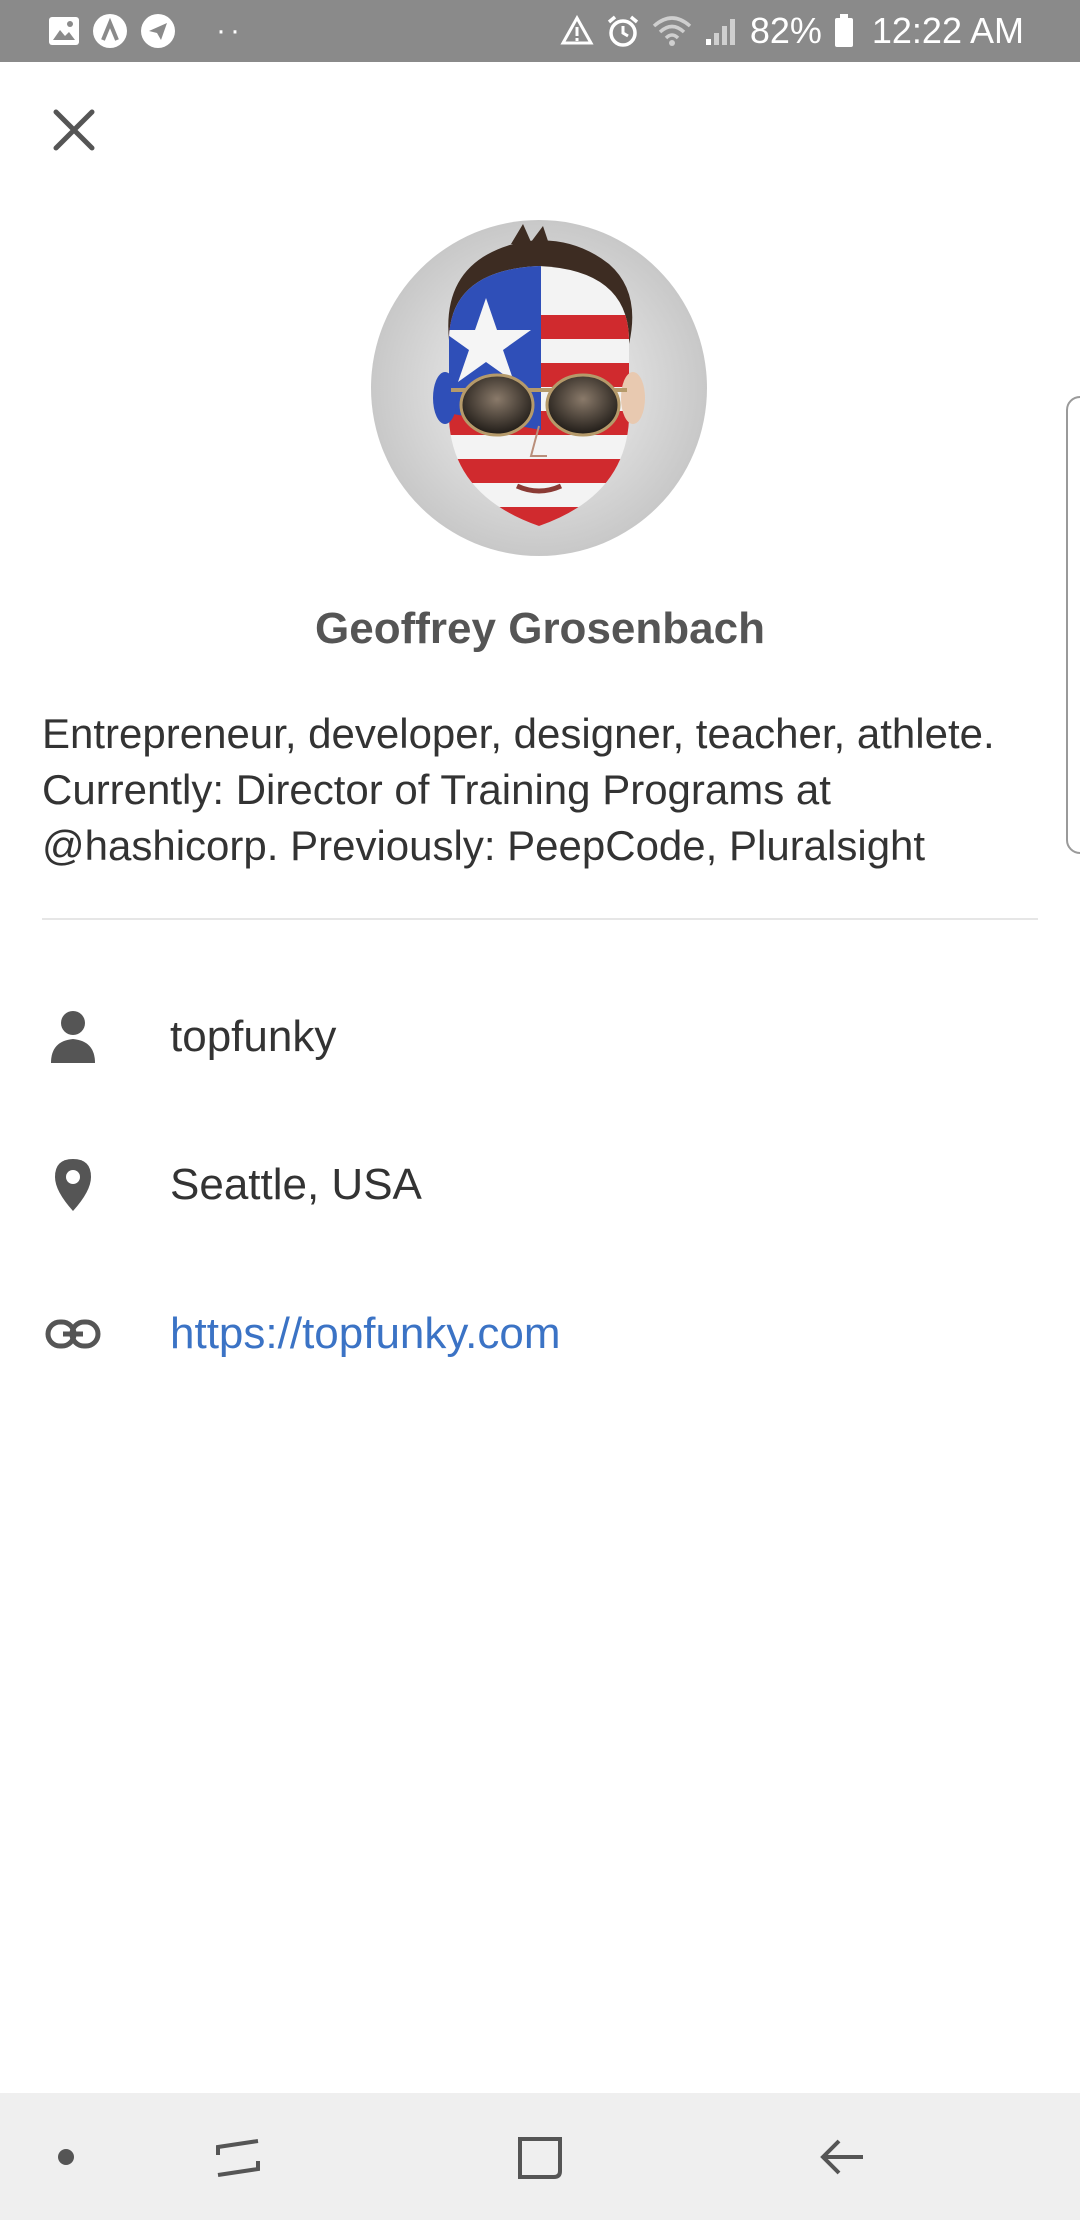  I want to click on home-icon, so click(540, 2157).